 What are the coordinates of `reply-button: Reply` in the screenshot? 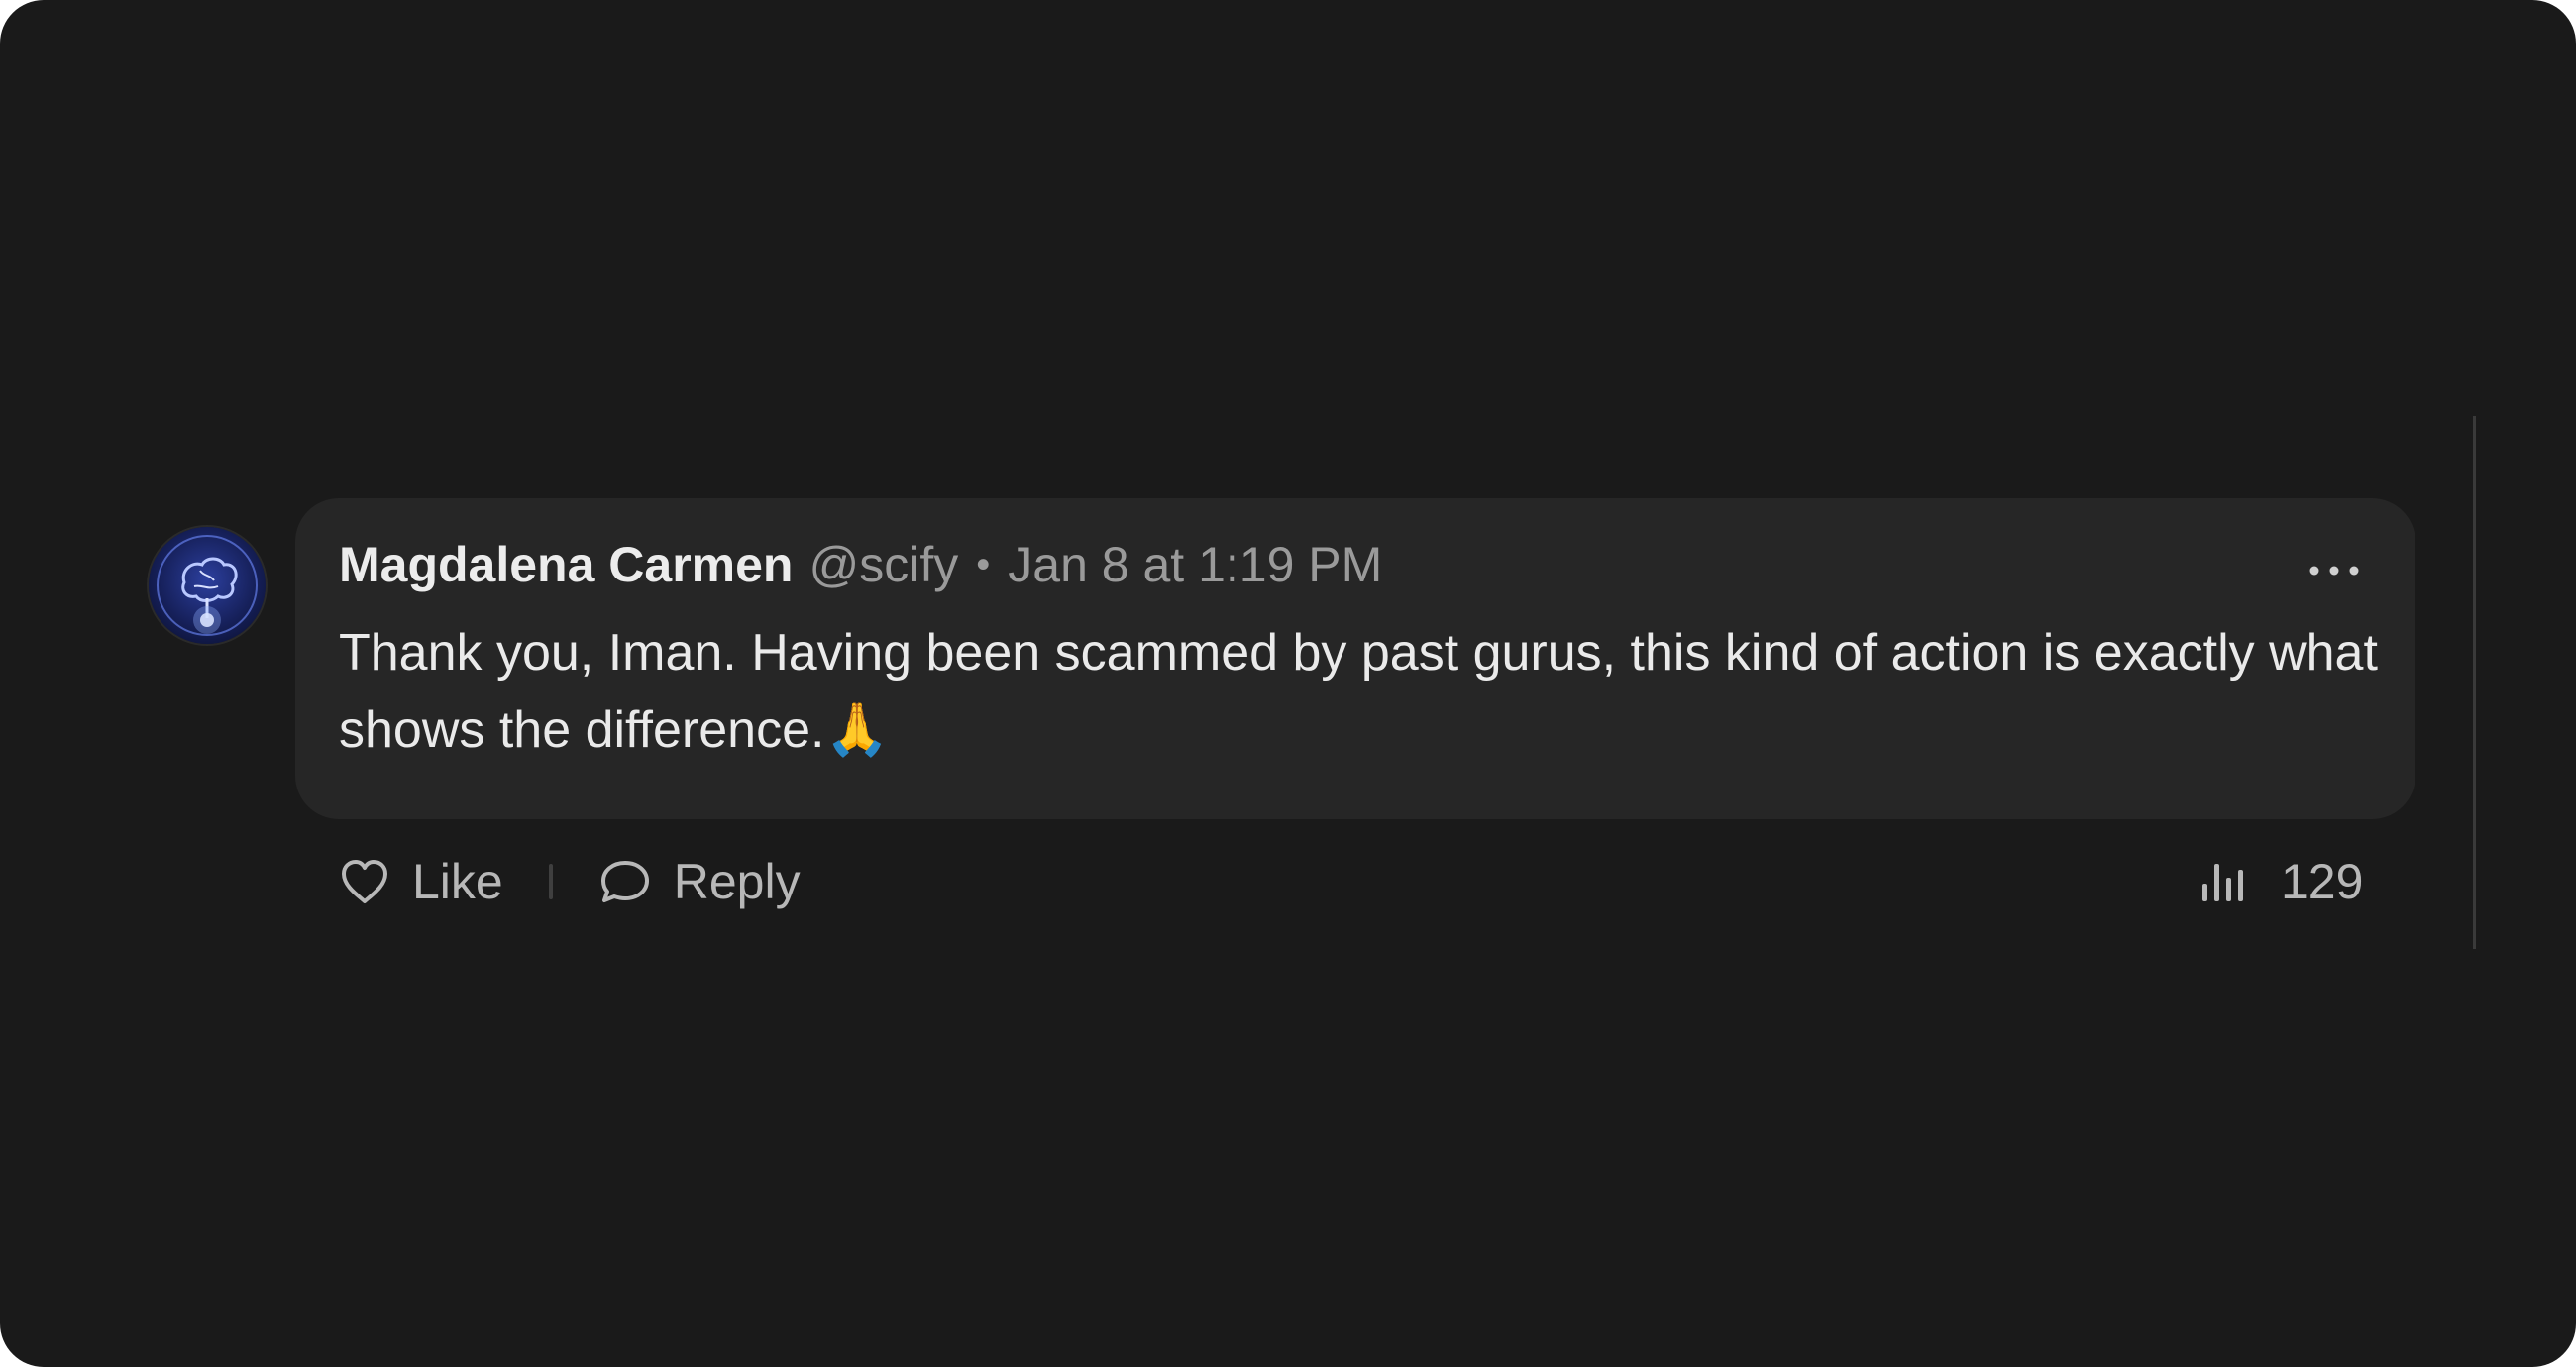 It's located at (699, 881).